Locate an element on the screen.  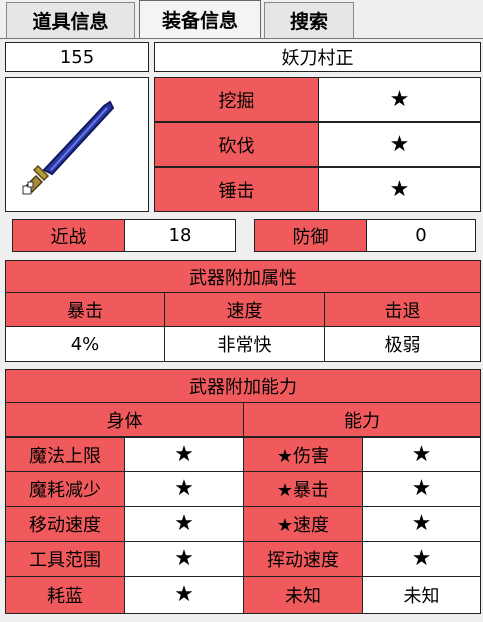
tool-label-dig: 挖掘 is located at coordinates (236, 99).